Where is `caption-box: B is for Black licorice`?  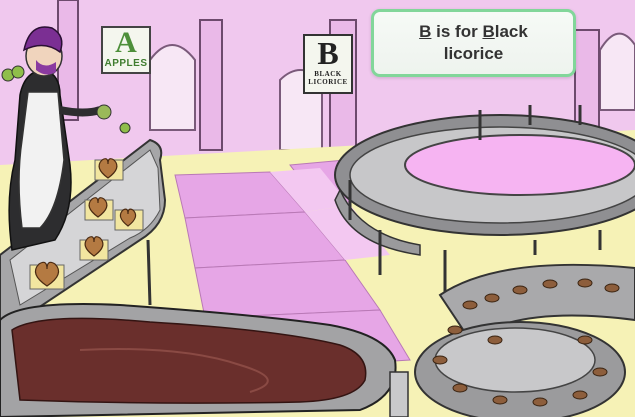
caption-box: B is for Black licorice is located at coordinates (473, 43).